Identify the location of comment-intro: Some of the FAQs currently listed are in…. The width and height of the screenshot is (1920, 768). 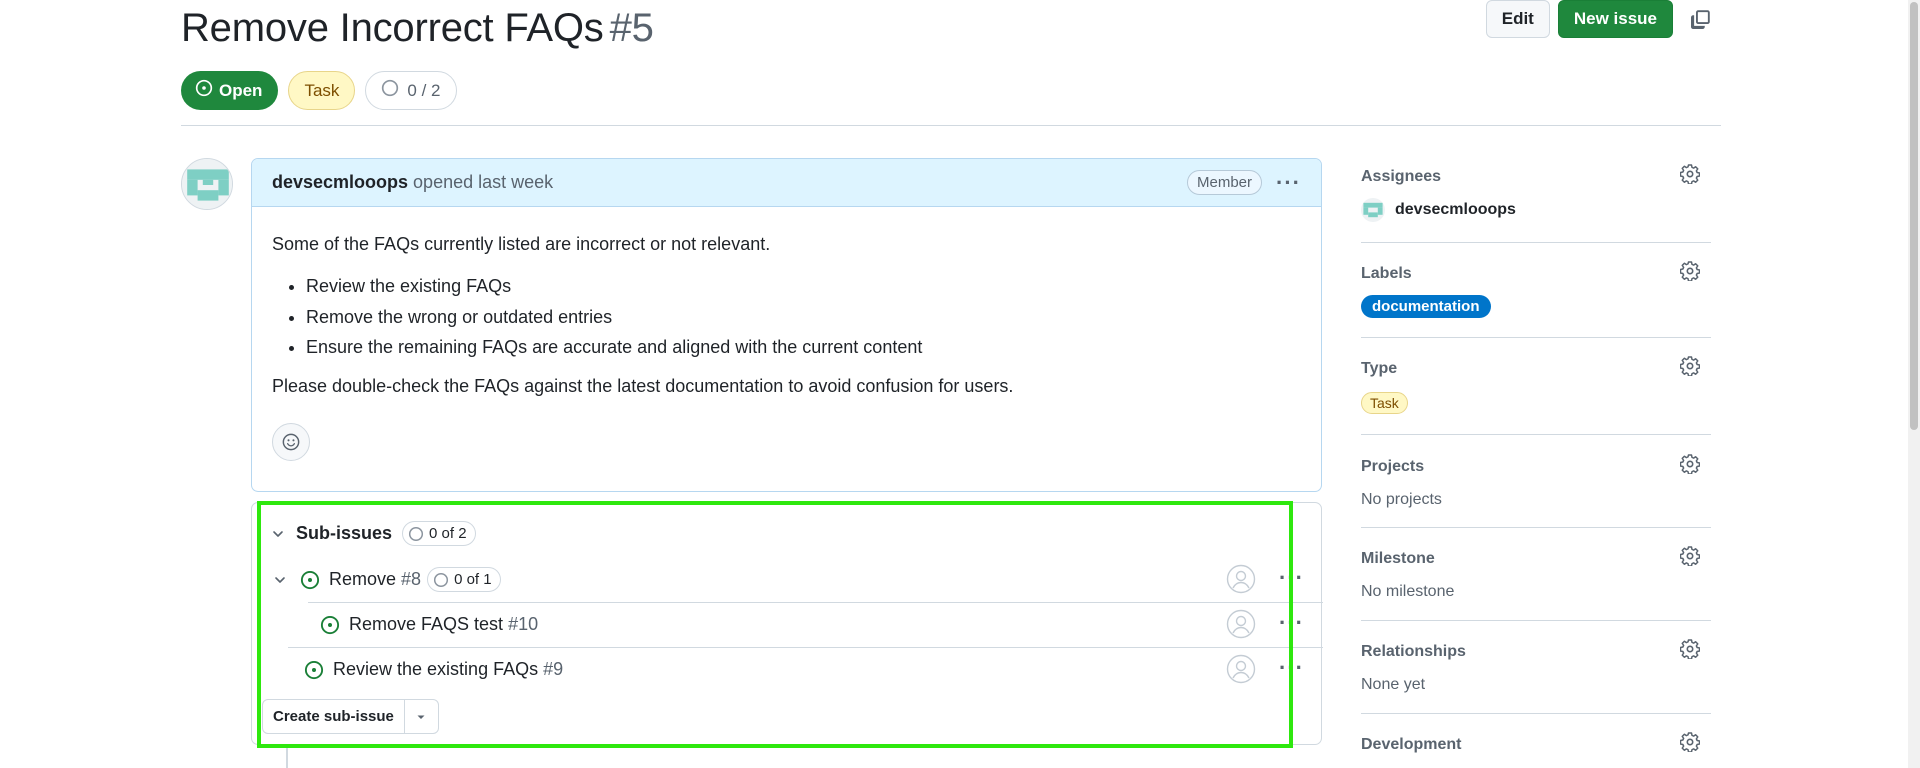
(521, 244).